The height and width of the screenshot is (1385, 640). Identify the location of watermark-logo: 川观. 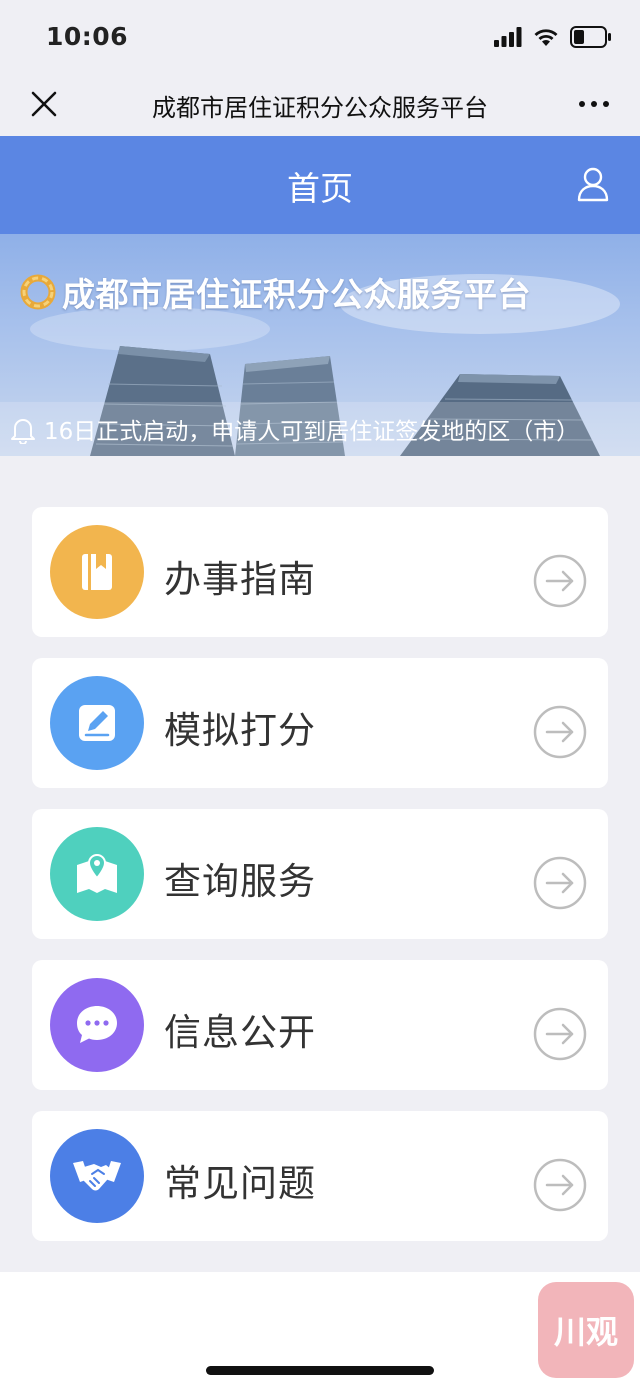
(586, 1330).